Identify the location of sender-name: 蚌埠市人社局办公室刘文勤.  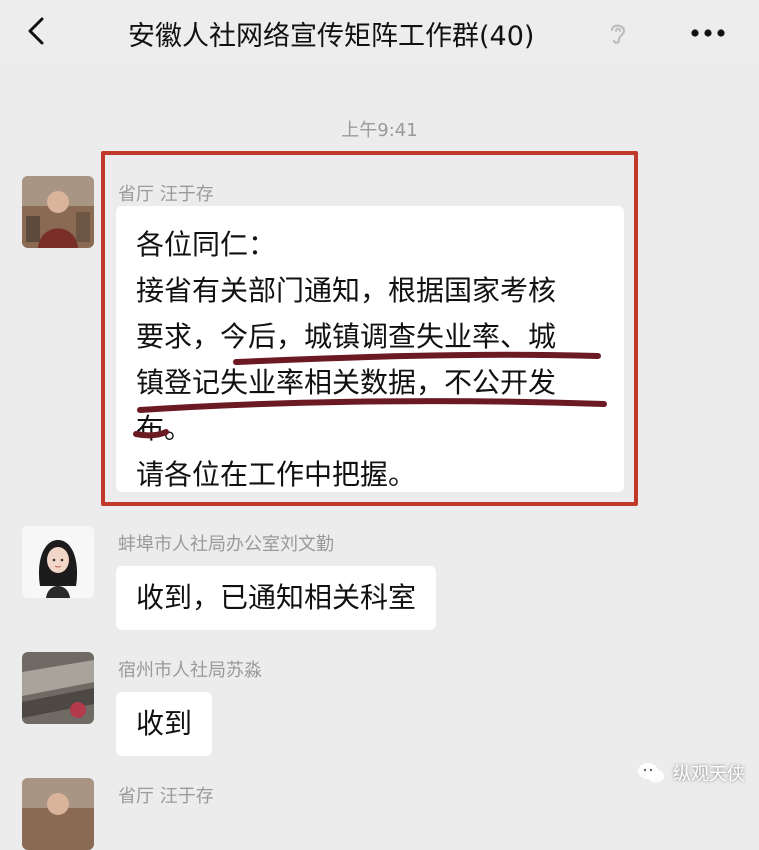
(226, 544).